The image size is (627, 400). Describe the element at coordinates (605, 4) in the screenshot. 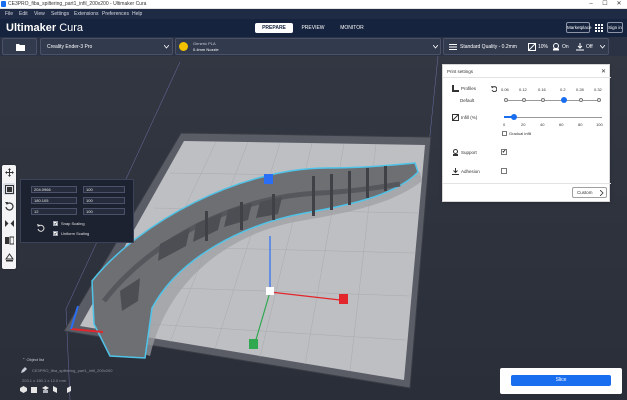

I see `maximize-button: ☐` at that location.